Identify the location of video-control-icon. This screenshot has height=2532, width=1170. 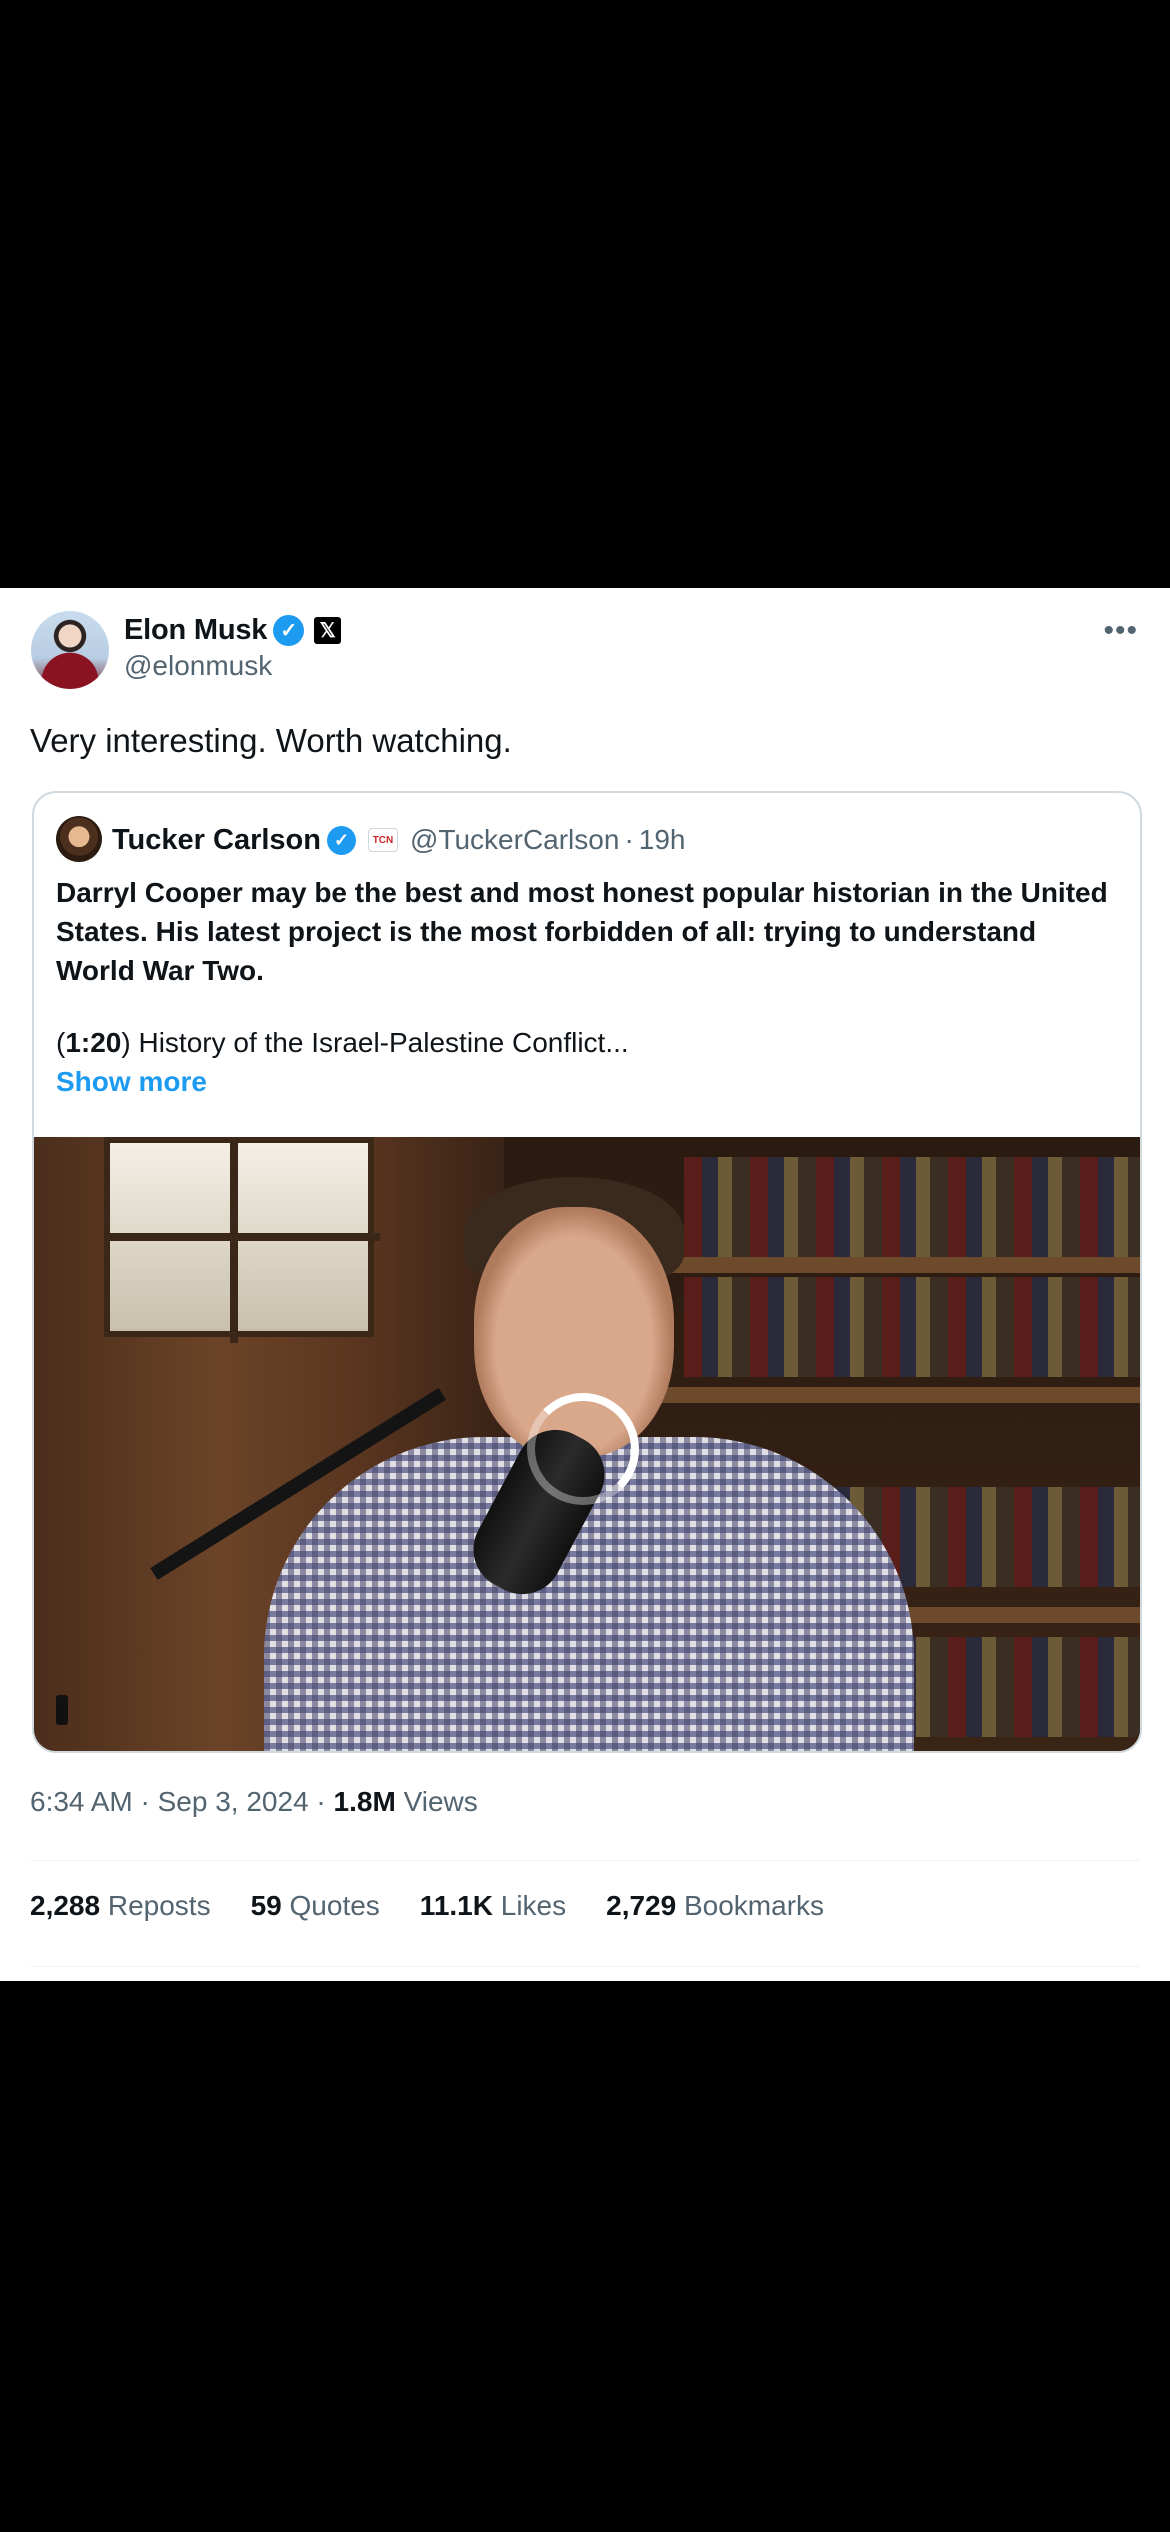
(62, 1710).